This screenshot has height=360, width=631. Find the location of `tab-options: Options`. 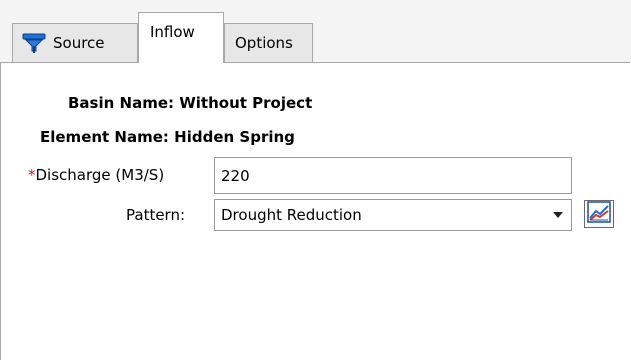

tab-options: Options is located at coordinates (268, 42).